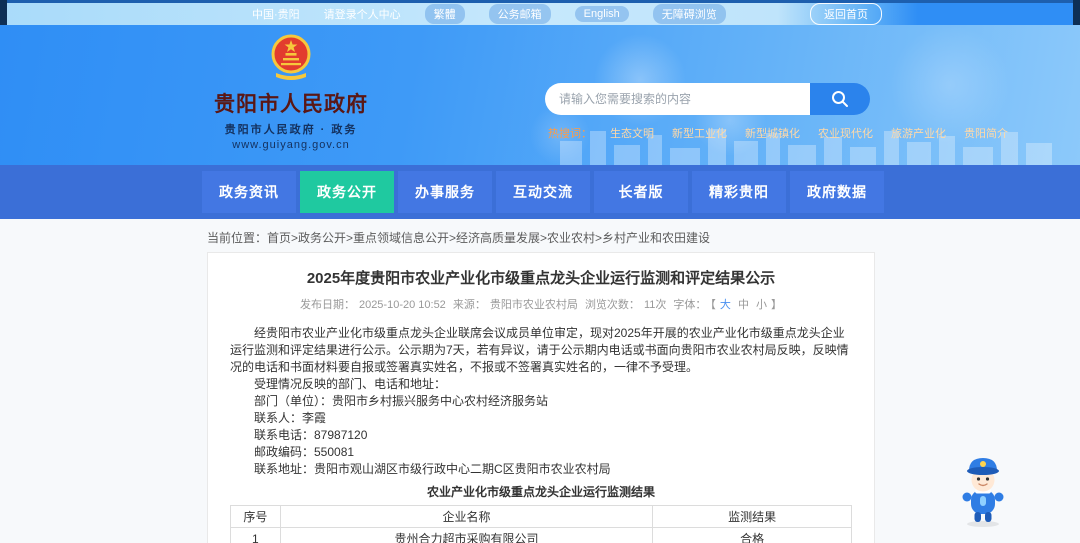  What do you see at coordinates (761, 305) in the screenshot?
I see `font-size-small-button: 小` at bounding box center [761, 305].